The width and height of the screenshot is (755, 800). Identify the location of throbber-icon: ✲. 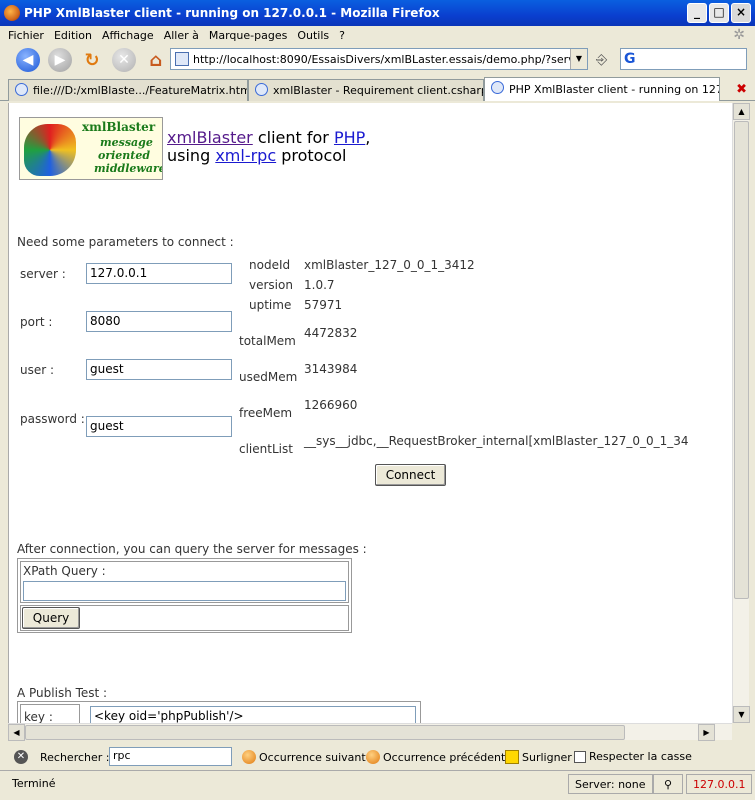
(739, 35).